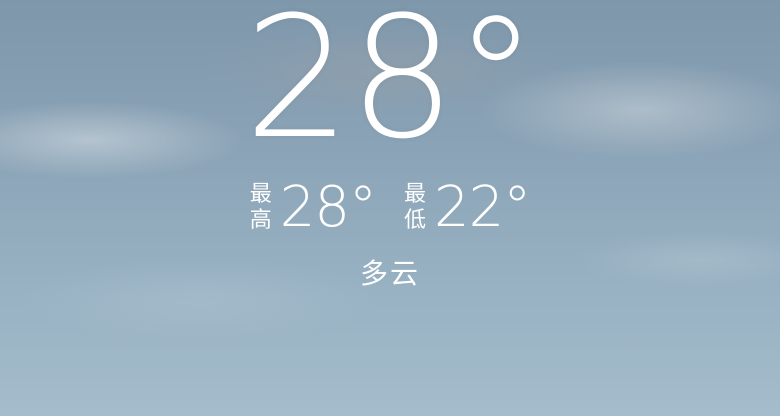 The height and width of the screenshot is (416, 780). What do you see at coordinates (415, 194) in the screenshot?
I see `low-label-char-1: 最` at bounding box center [415, 194].